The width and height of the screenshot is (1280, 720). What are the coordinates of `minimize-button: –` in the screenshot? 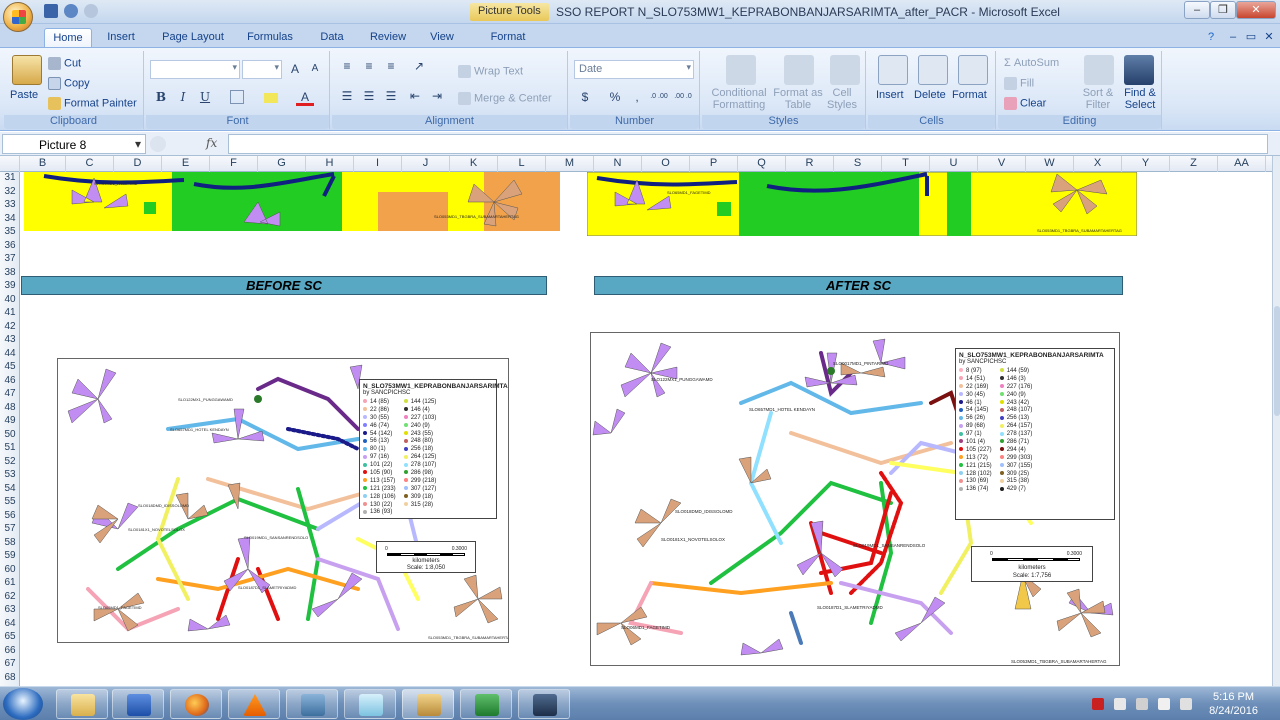 It's located at (1197, 10).